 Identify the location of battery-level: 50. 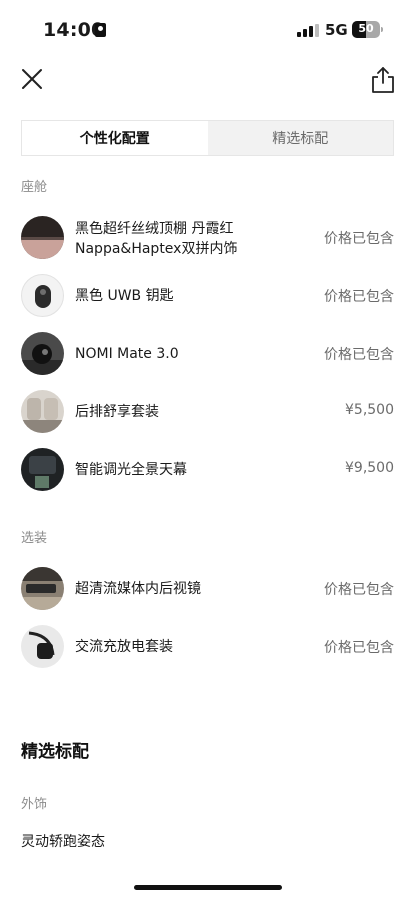
(366, 28).